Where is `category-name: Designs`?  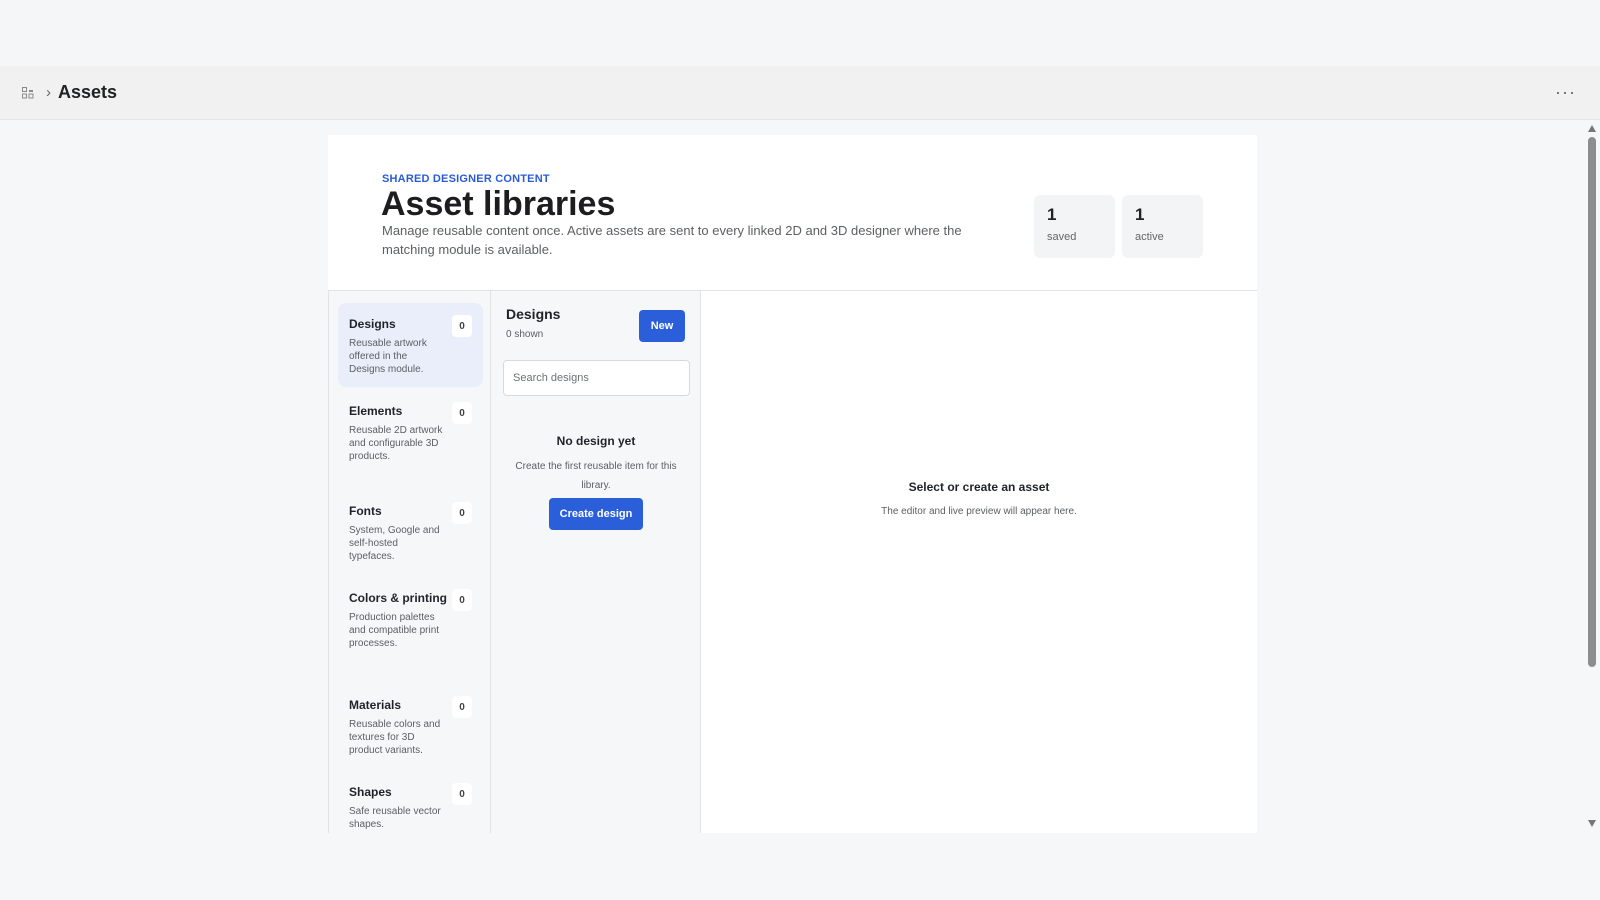 category-name: Designs is located at coordinates (372, 324).